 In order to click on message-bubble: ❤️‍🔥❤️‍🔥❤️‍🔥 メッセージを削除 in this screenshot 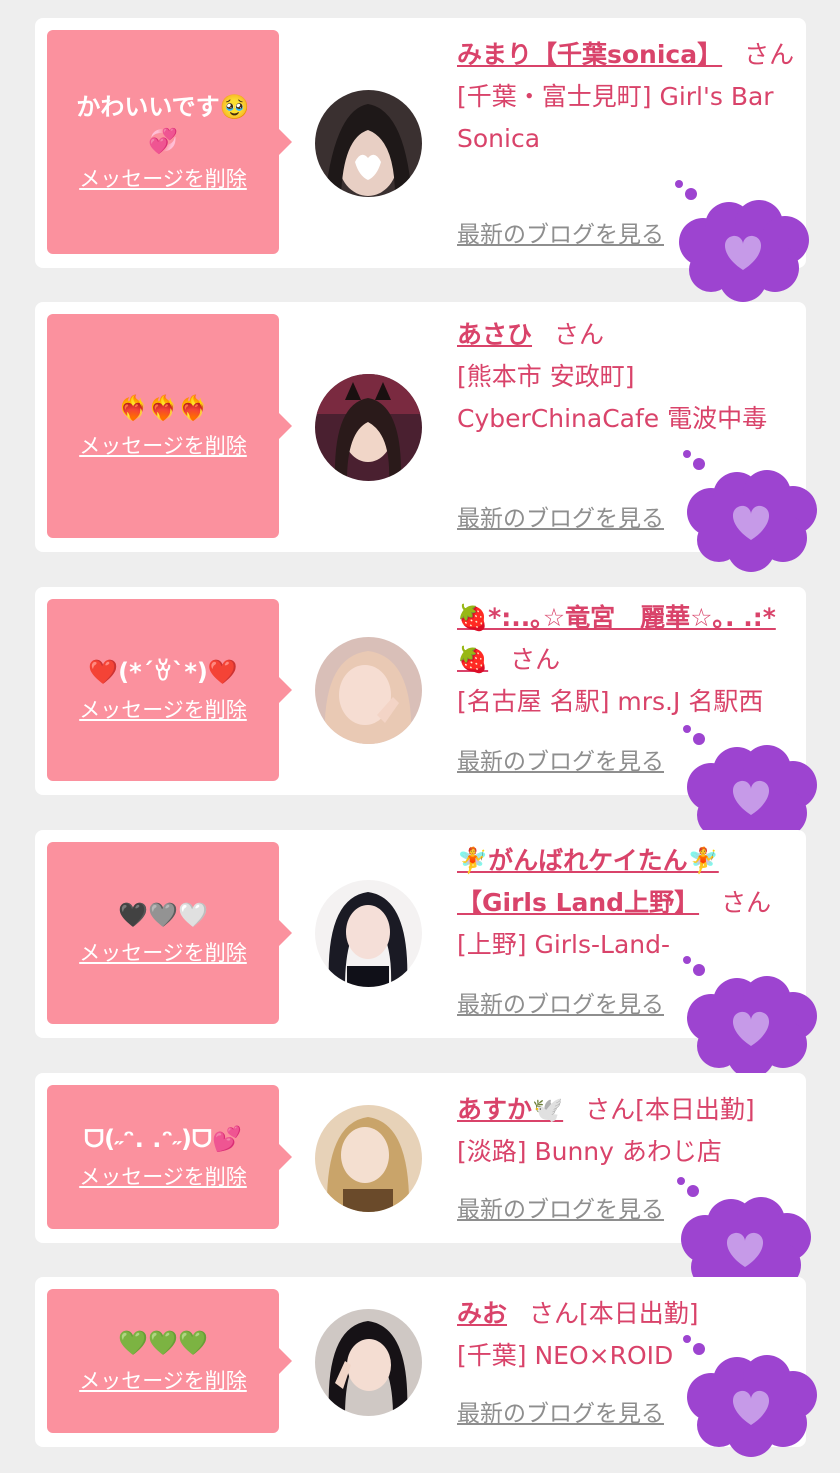, I will do `click(169, 426)`.